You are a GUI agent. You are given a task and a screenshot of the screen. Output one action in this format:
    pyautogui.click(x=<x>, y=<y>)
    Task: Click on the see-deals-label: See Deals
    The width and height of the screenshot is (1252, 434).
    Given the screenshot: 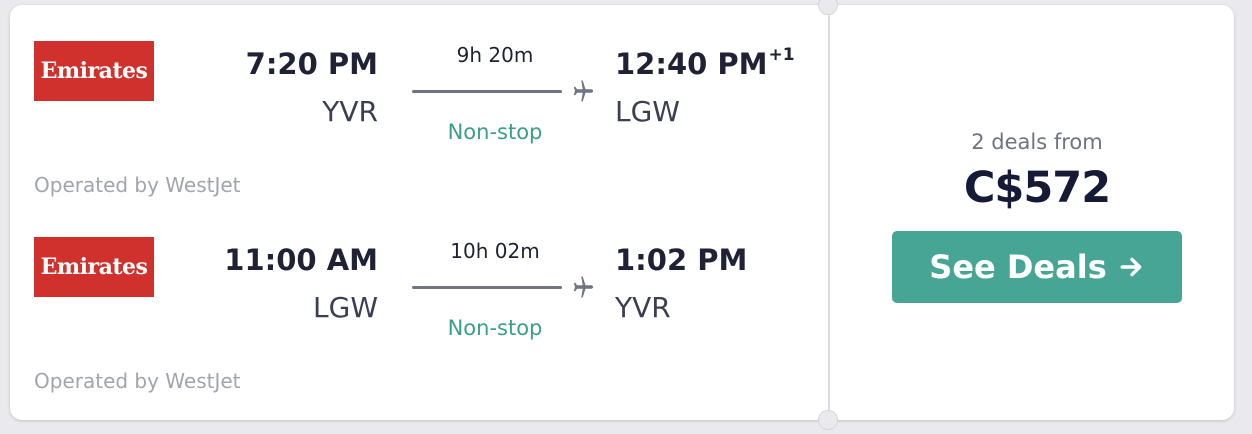 What is the action you would take?
    pyautogui.click(x=1018, y=267)
    